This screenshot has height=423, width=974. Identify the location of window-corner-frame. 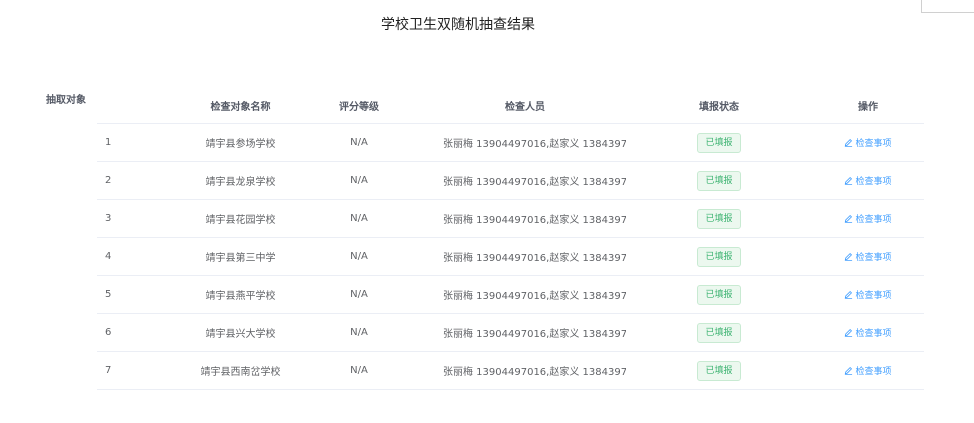
(947, 6).